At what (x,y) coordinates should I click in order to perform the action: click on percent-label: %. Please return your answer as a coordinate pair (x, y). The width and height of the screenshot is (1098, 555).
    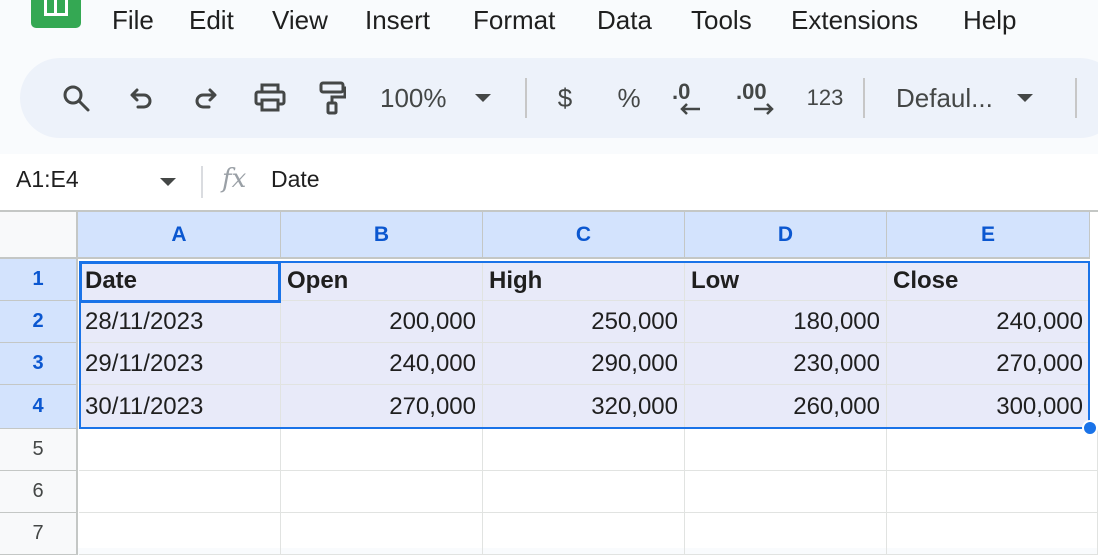
    Looking at the image, I should click on (629, 97).